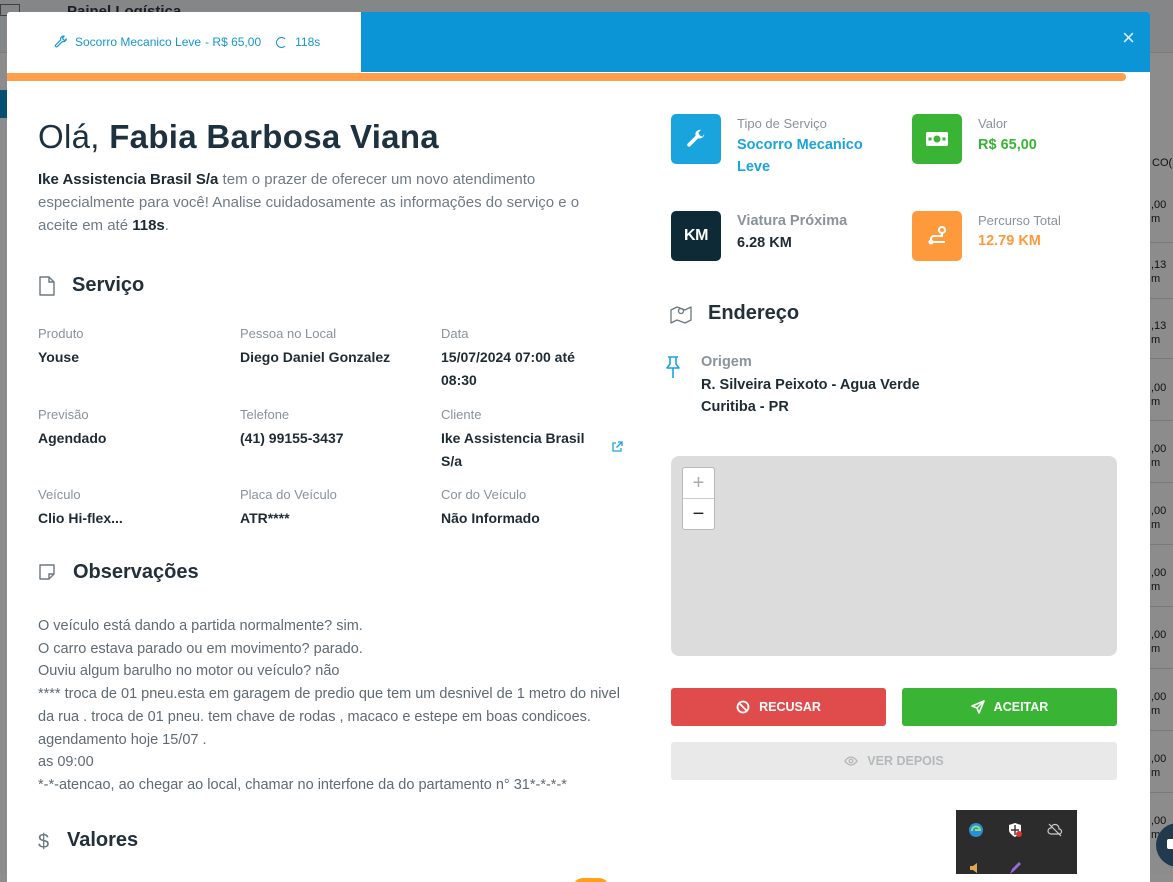 Image resolution: width=1173 pixels, height=882 pixels. What do you see at coordinates (44, 841) in the screenshot?
I see `dollar-icon: $` at bounding box center [44, 841].